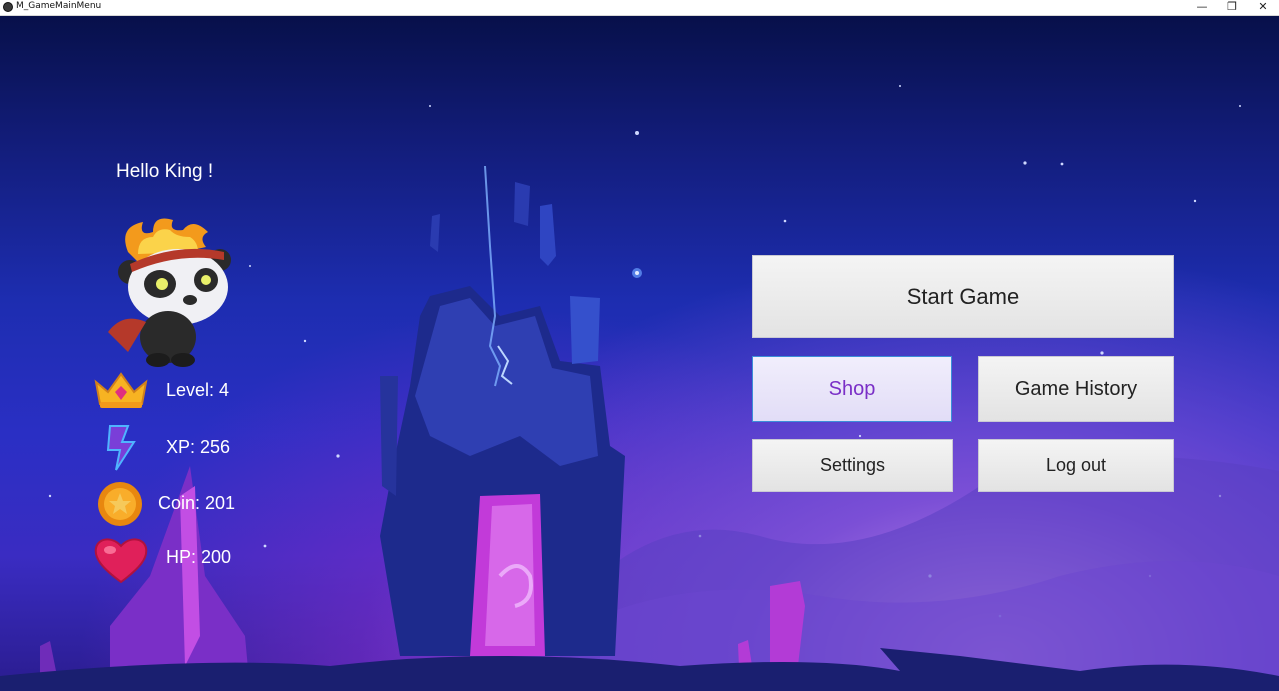 Image resolution: width=1279 pixels, height=691 pixels. What do you see at coordinates (963, 296) in the screenshot?
I see `start-game-button: Start Game` at bounding box center [963, 296].